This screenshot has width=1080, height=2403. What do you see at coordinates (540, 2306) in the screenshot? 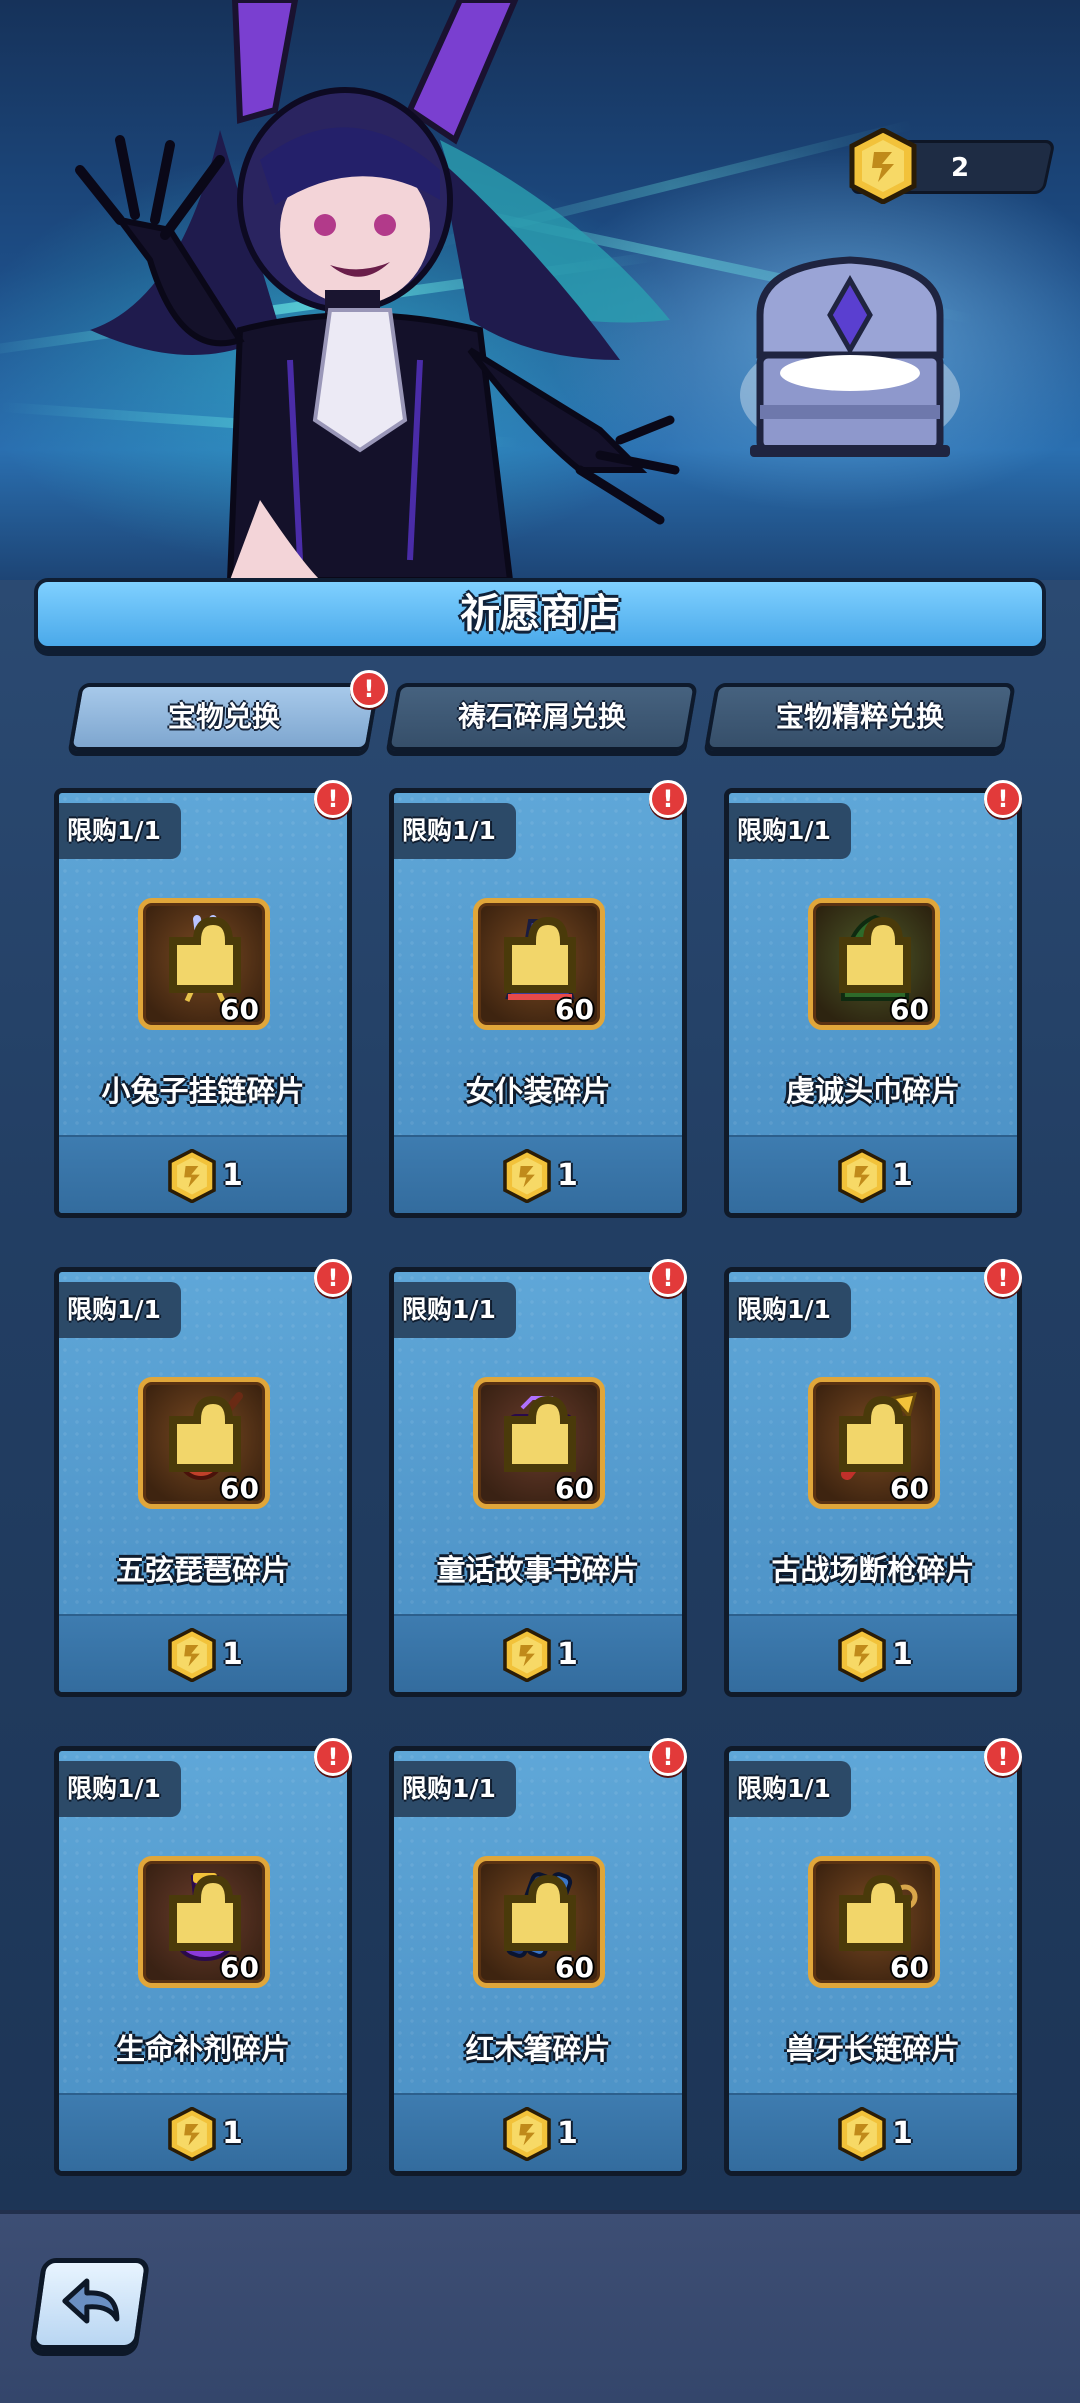
I see `bottom-bar` at bounding box center [540, 2306].